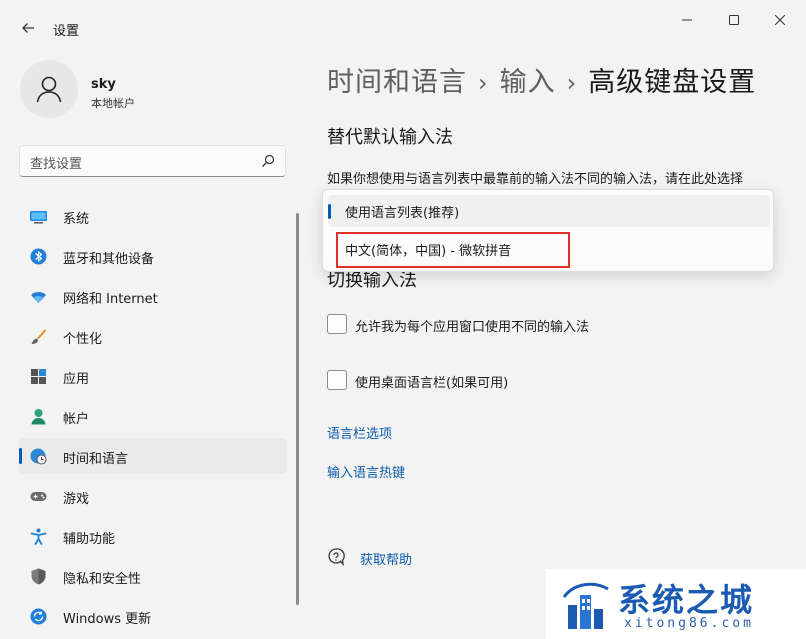 The width and height of the screenshot is (806, 639). Describe the element at coordinates (390, 137) in the screenshot. I see `override-section-title: 替代默认输入法` at that location.